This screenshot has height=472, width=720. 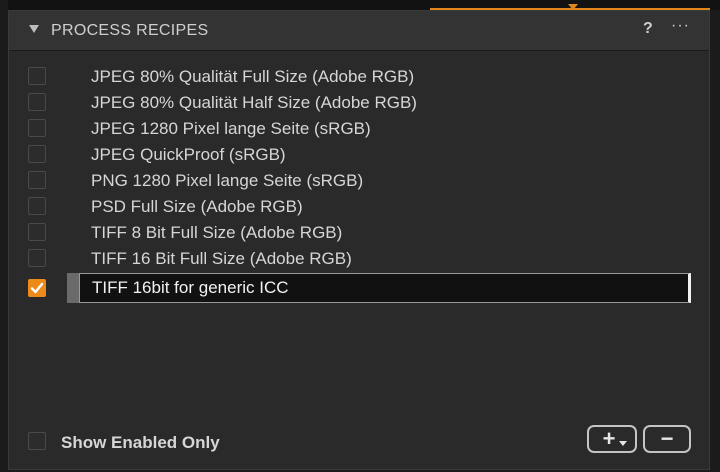 What do you see at coordinates (385, 288) in the screenshot?
I see `recipe-name-input` at bounding box center [385, 288].